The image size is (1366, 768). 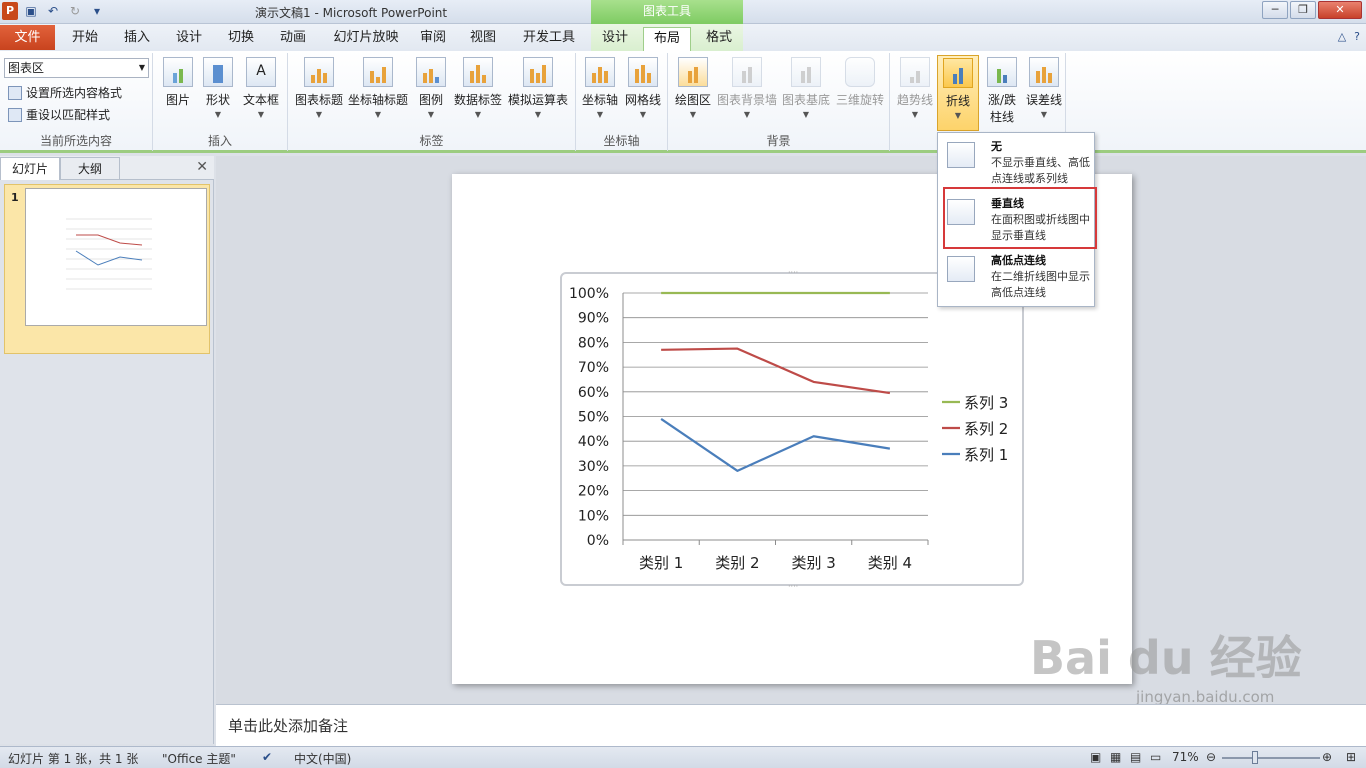 What do you see at coordinates (218, 88) in the screenshot?
I see `insert-shapes-button: 形状 ▼` at bounding box center [218, 88].